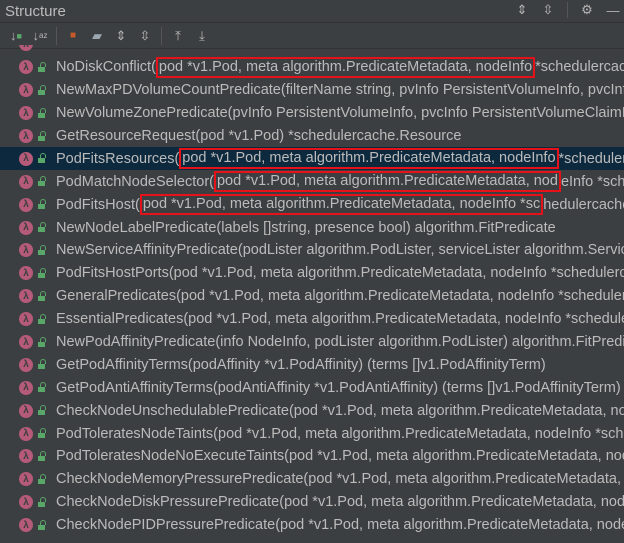  I want to click on function-name: CheckNodeMemoryPressurePredicate(, so click(182, 479).